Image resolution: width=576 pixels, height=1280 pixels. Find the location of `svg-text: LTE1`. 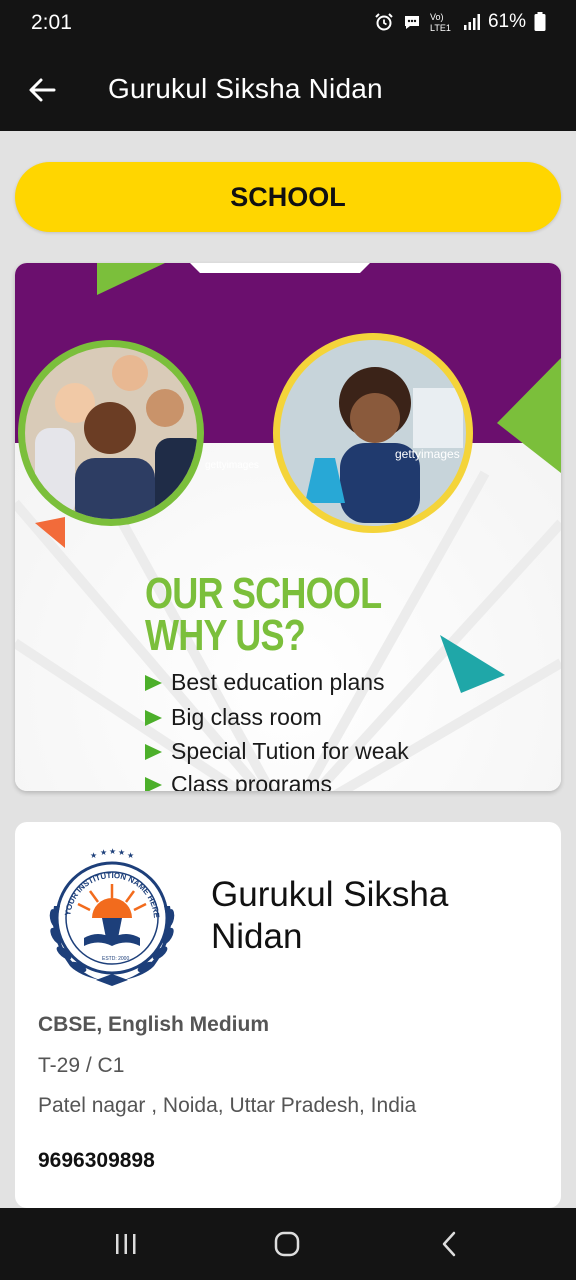

svg-text: LTE1 is located at coordinates (440, 28).